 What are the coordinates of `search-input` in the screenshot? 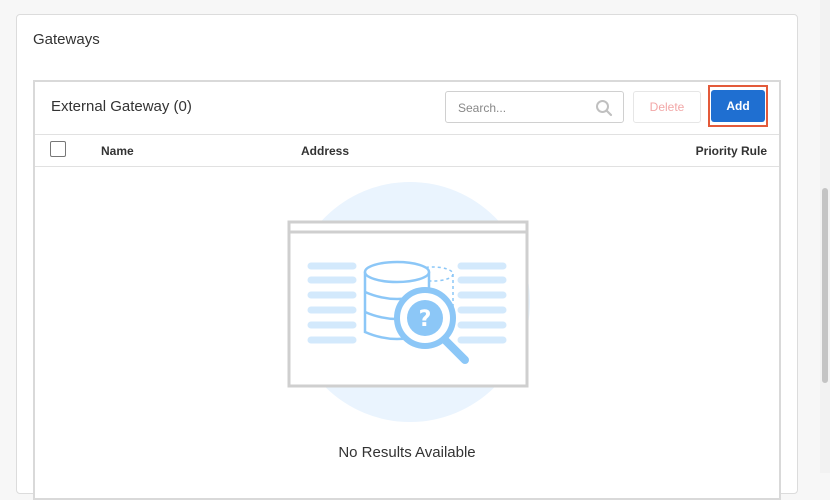 It's located at (523, 108).